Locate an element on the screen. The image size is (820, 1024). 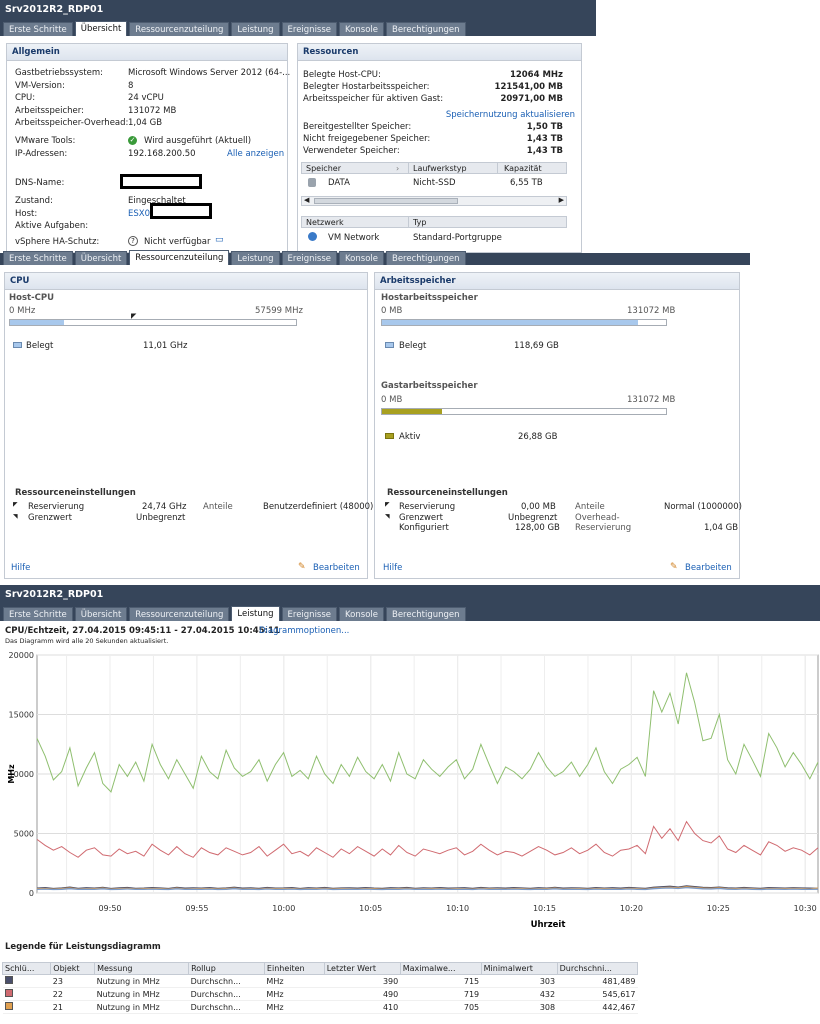
legend-col-2: Messung is located at coordinates (142, 968).